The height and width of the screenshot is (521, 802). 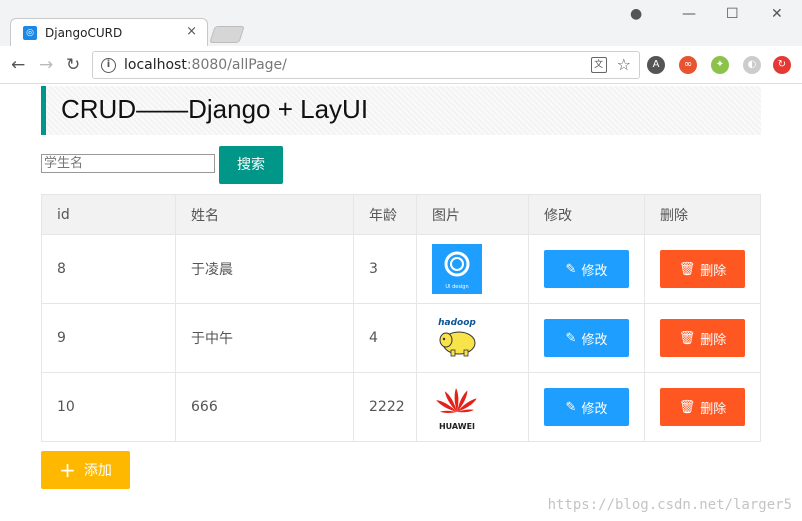 What do you see at coordinates (264, 269) in the screenshot?
I see `cell-name: 于凌晨` at bounding box center [264, 269].